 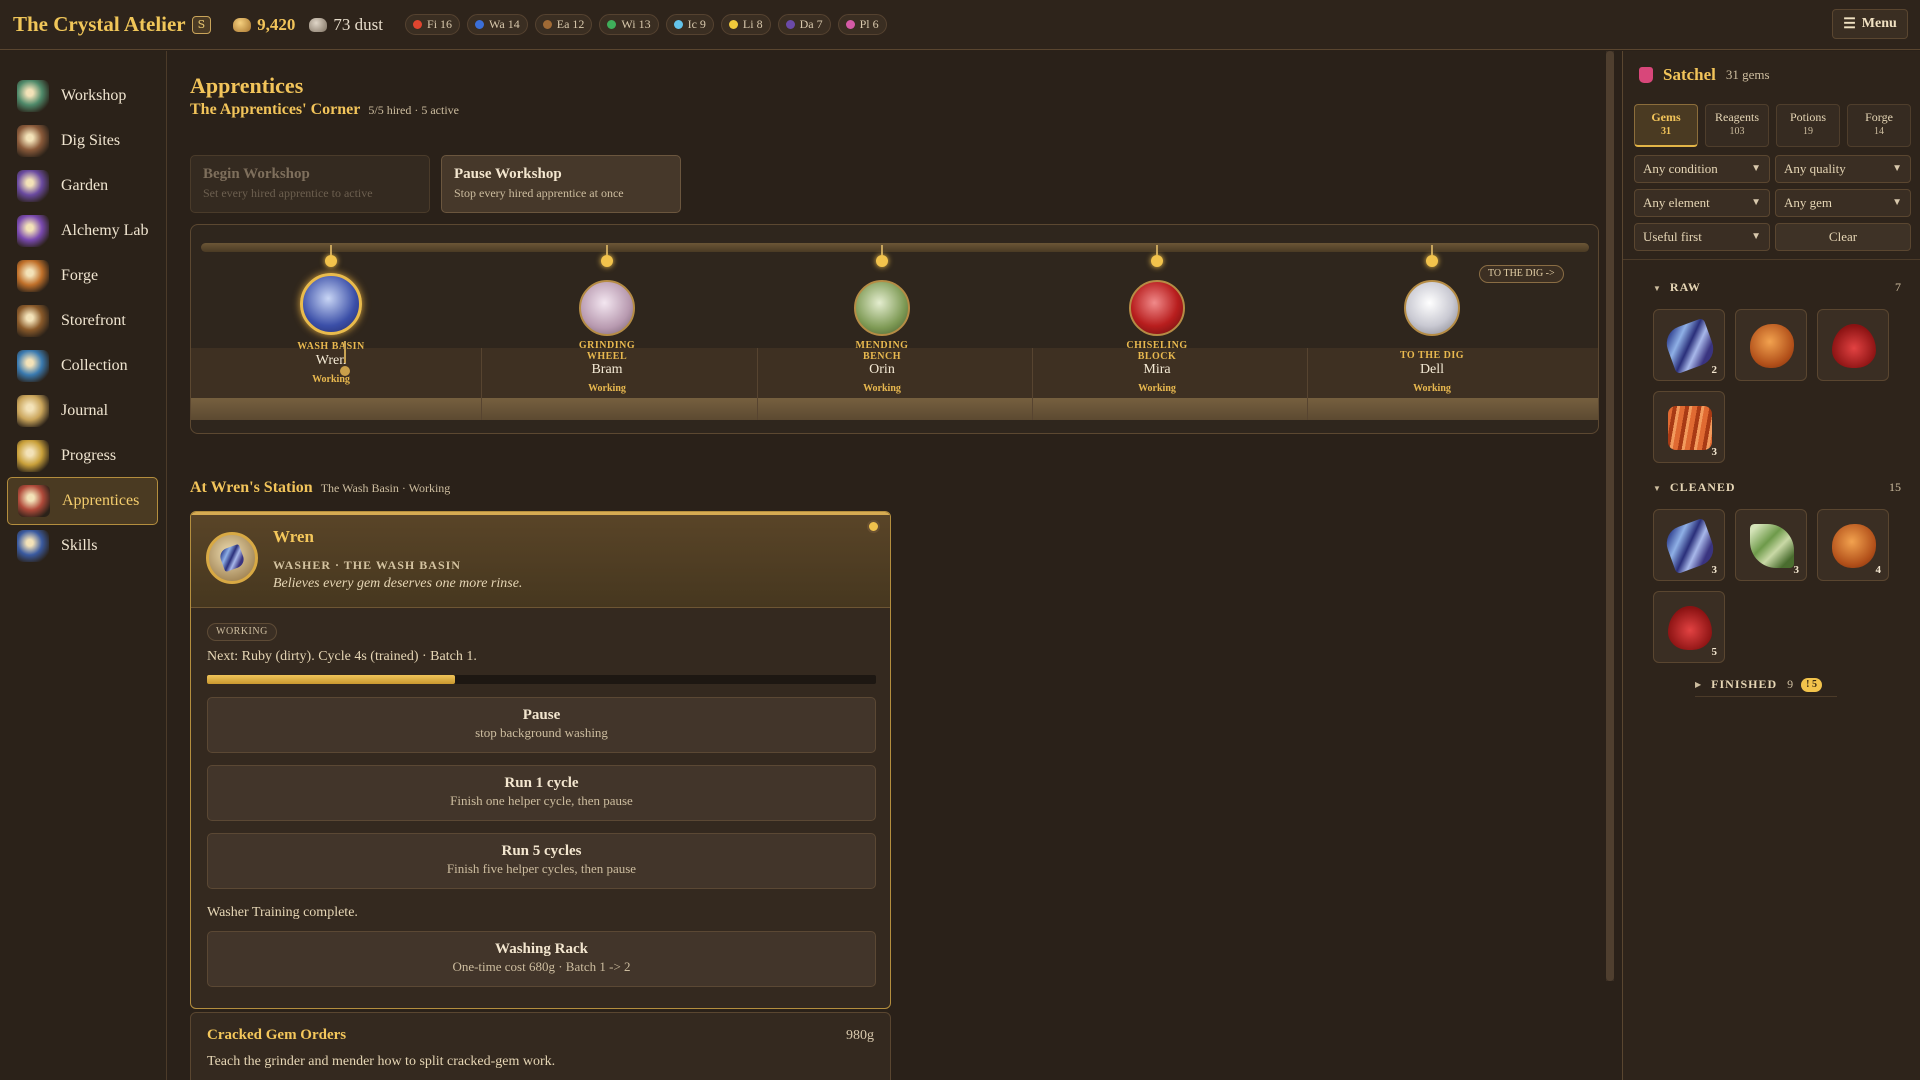 I want to click on element-chip: Ea 12, so click(x=563, y=24).